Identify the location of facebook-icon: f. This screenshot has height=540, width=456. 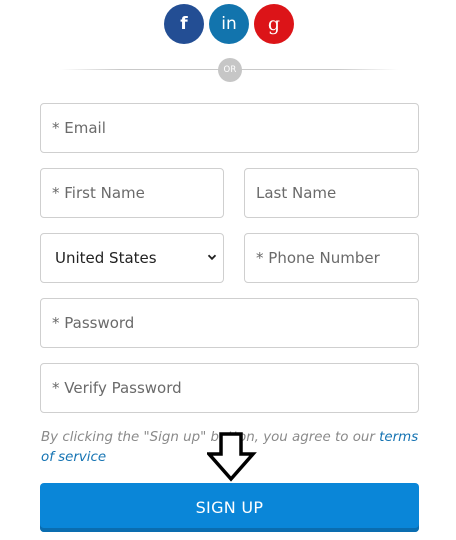
(184, 24).